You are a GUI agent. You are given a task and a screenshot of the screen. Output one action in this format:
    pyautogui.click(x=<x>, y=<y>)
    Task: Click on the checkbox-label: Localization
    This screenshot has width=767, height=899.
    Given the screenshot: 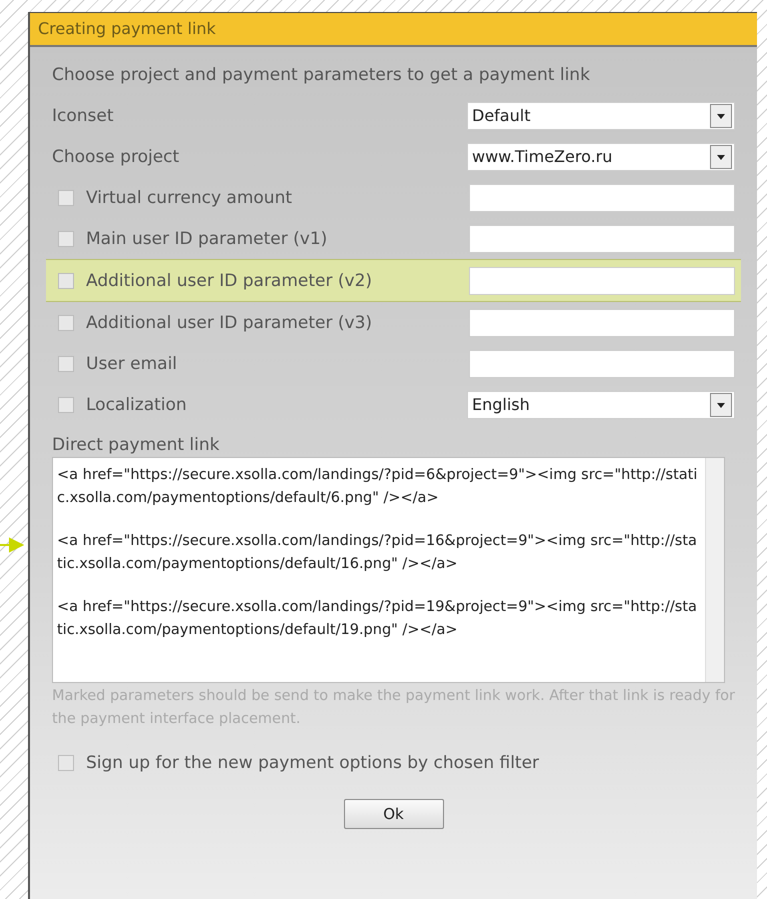 What is the action you would take?
    pyautogui.click(x=136, y=404)
    